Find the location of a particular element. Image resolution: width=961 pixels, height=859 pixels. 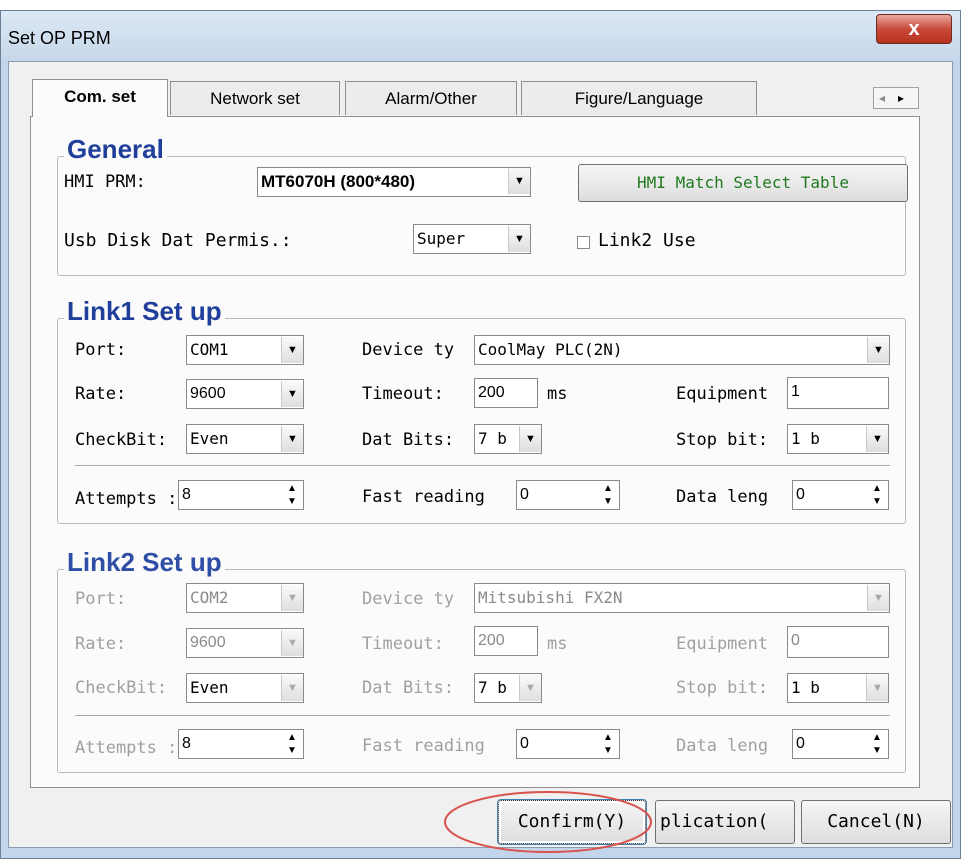

link2-databits-label: Dat Bits: is located at coordinates (408, 688).